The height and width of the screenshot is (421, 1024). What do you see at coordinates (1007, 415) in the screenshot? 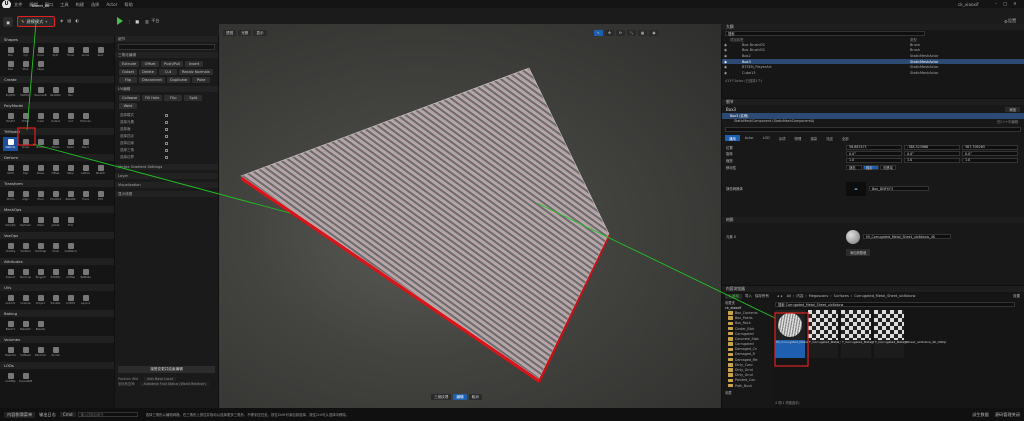
I see `source-control-button: 源码管理关闭` at bounding box center [1007, 415].